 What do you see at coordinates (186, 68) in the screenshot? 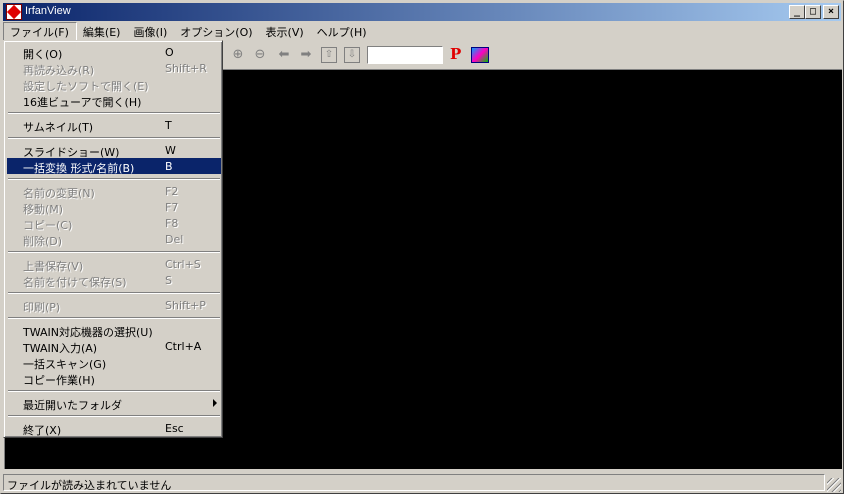
I see `menu-item-shortcut: Shift+R` at bounding box center [186, 68].